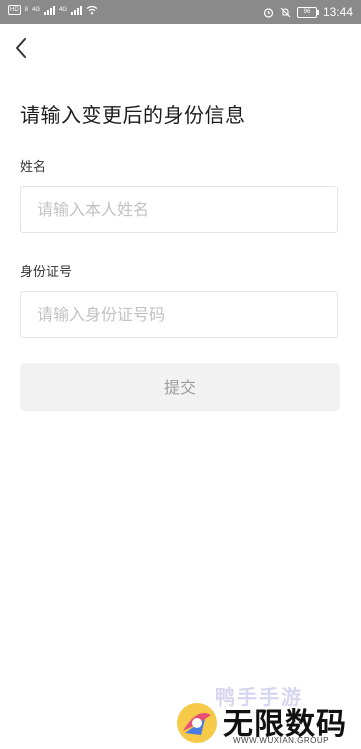 The image size is (361, 749). I want to click on network-type-2: 4G, so click(63, 10).